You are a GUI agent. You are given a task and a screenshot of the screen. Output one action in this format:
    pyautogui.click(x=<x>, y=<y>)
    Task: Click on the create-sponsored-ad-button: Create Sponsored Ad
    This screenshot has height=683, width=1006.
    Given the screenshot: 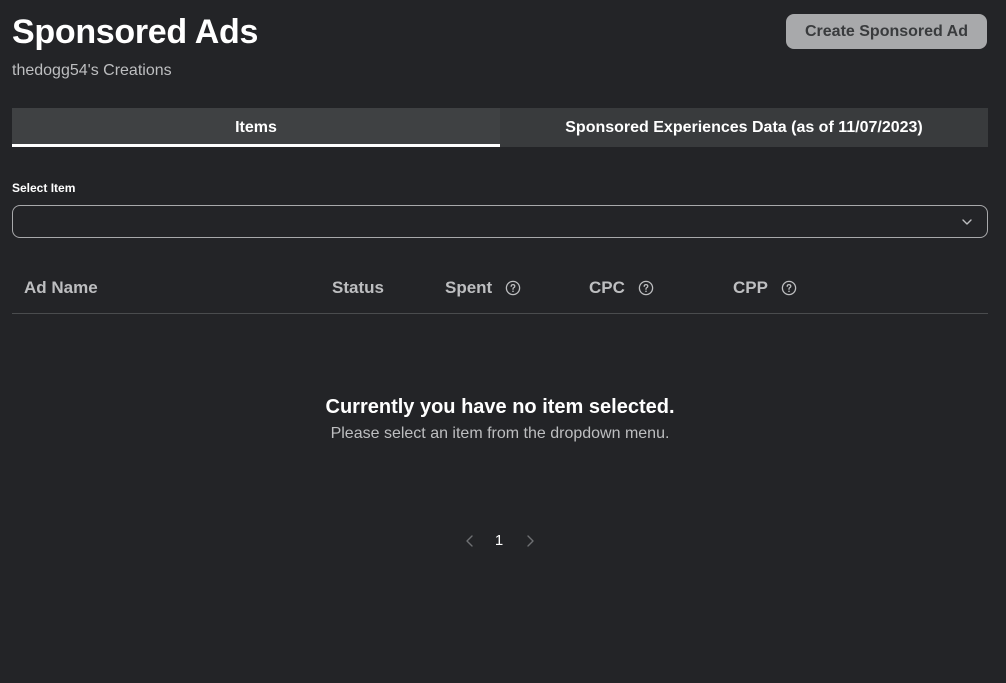 What is the action you would take?
    pyautogui.click(x=886, y=31)
    